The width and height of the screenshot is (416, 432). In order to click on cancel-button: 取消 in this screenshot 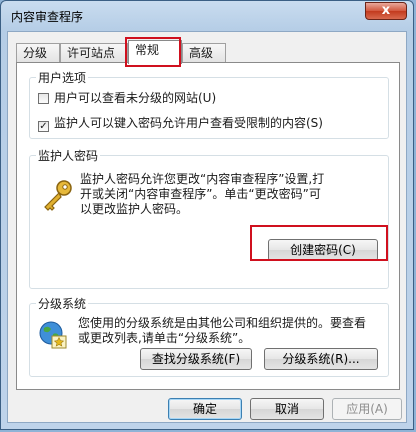, I will do `click(287, 409)`.